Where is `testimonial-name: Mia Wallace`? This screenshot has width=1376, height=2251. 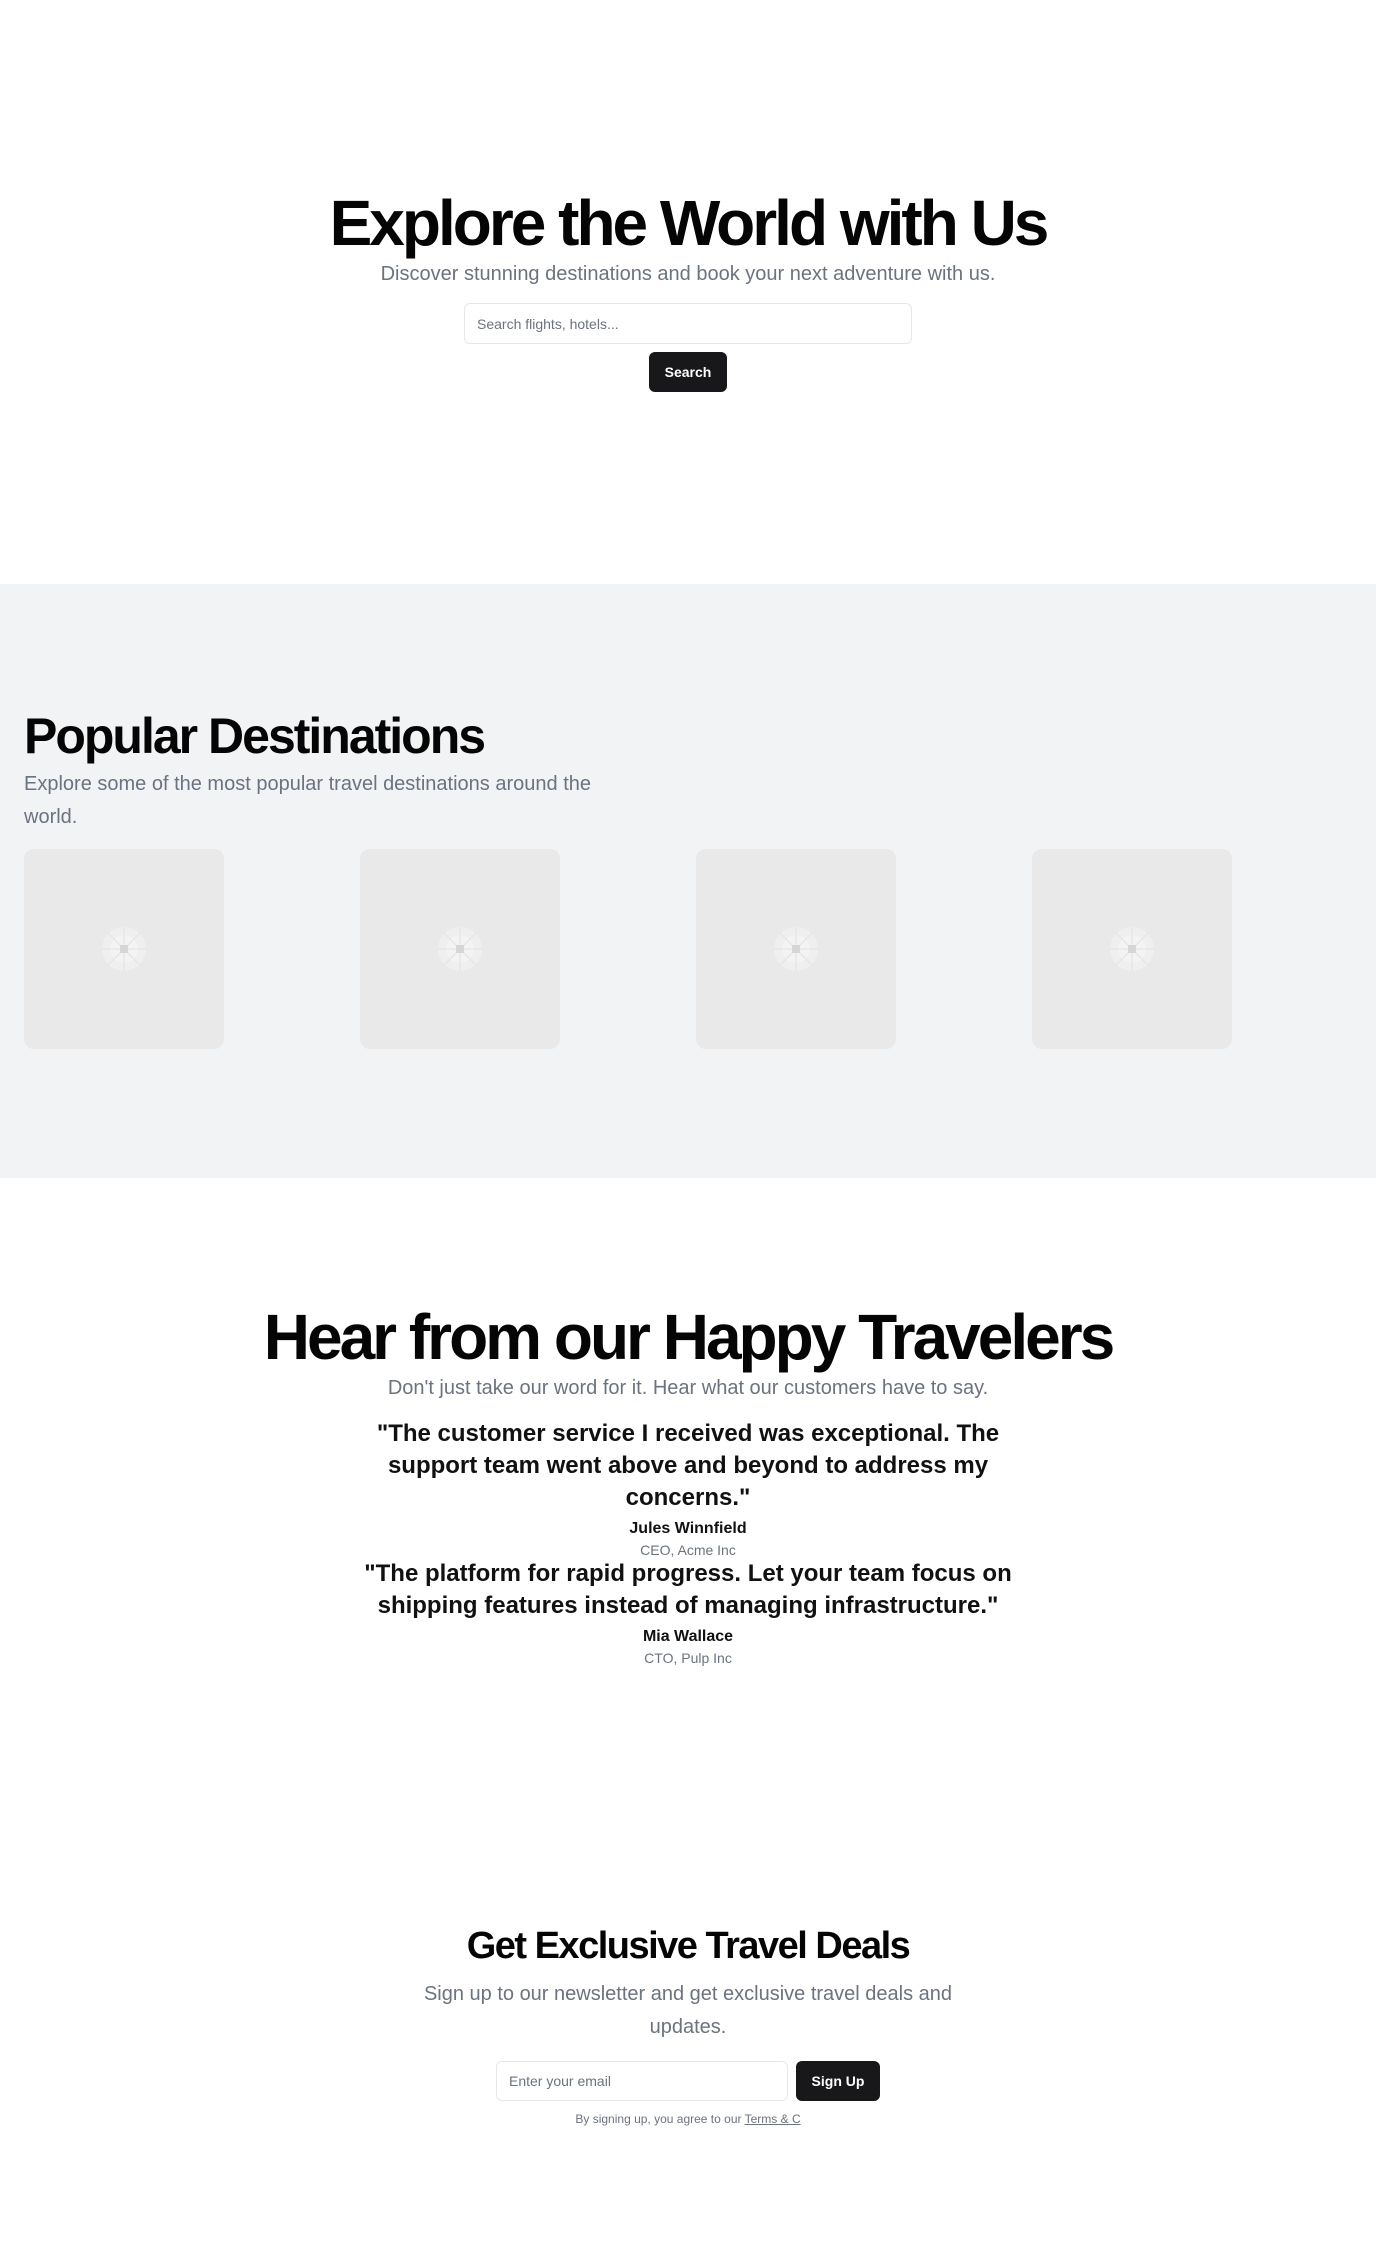 testimonial-name: Mia Wallace is located at coordinates (688, 1636).